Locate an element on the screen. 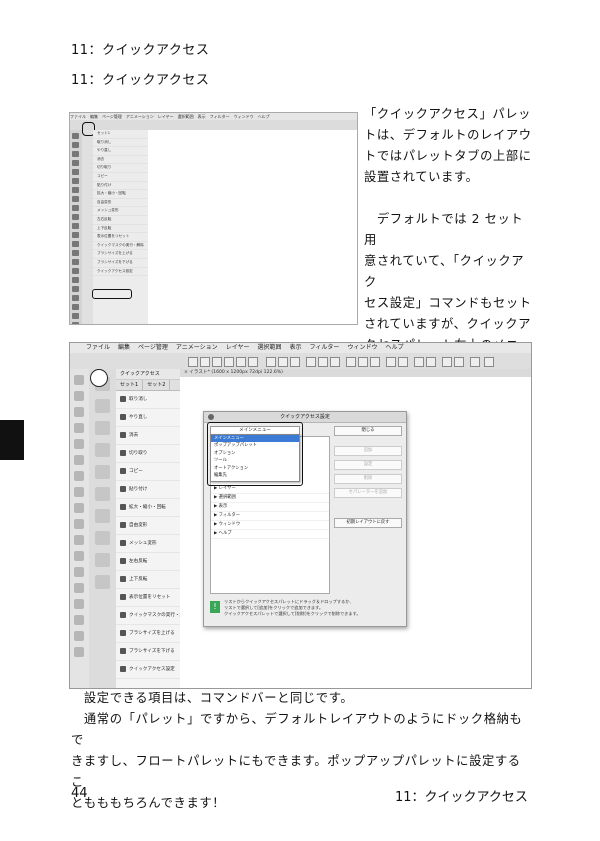 The width and height of the screenshot is (600, 841). item-label: 拡大・縮小・回転 is located at coordinates (147, 507).